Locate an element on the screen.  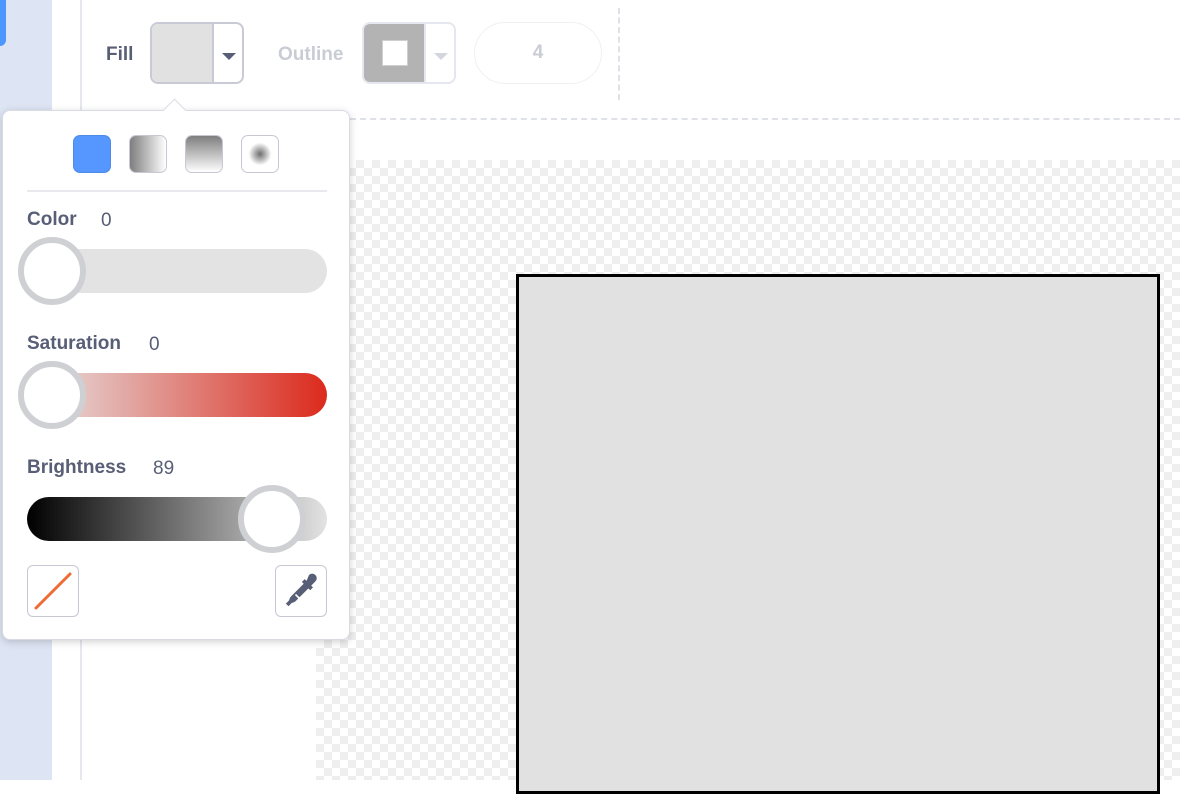
toolbar-separator is located at coordinates (619, 54).